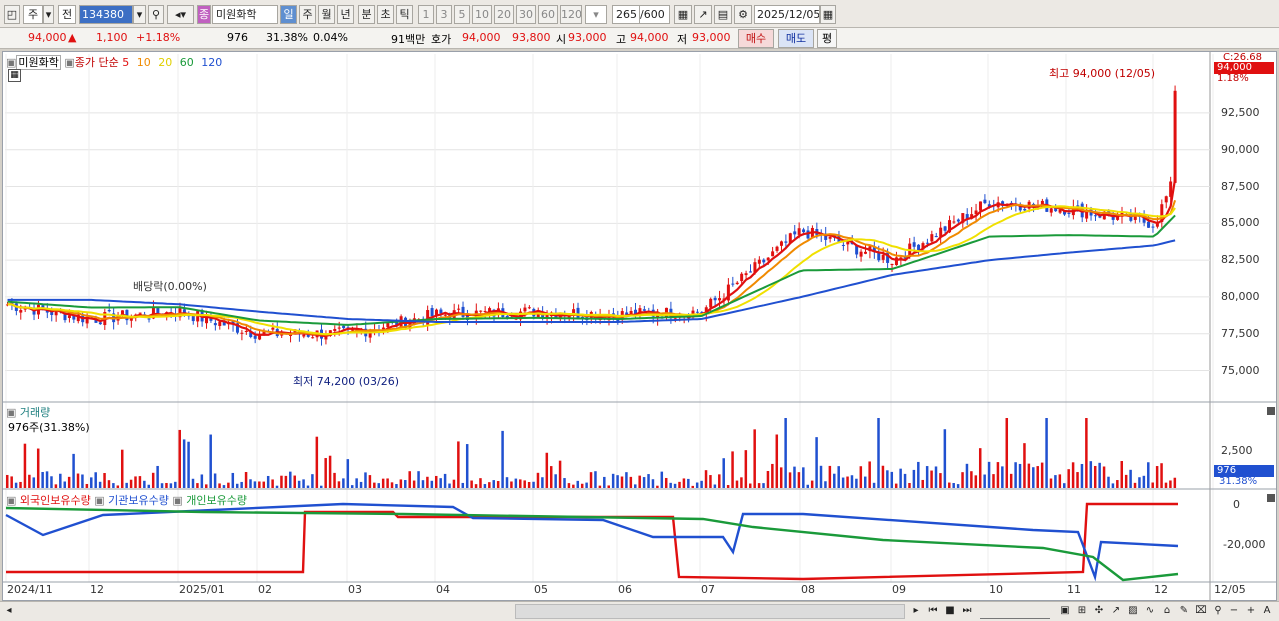  What do you see at coordinates (482, 14) in the screenshot?
I see `tick-10: 10` at bounding box center [482, 14].